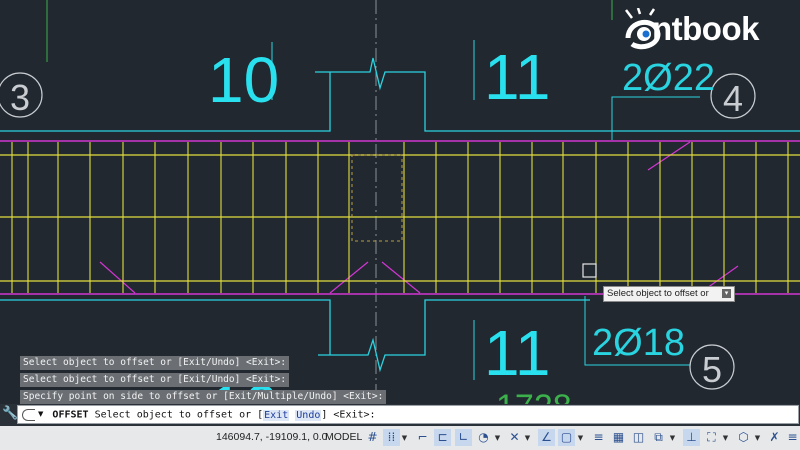 This screenshot has width=800, height=450. I want to click on option-undo: Undo, so click(308, 415).